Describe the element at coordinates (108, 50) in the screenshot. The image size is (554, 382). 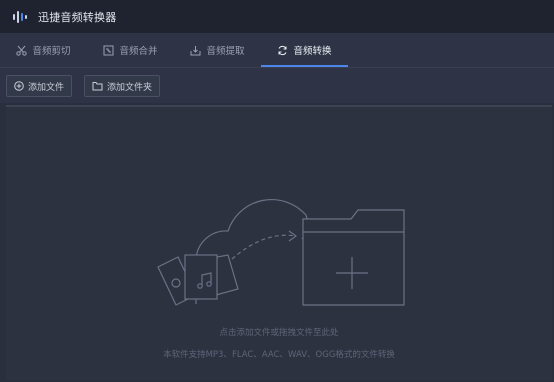
I see `merge-icon` at that location.